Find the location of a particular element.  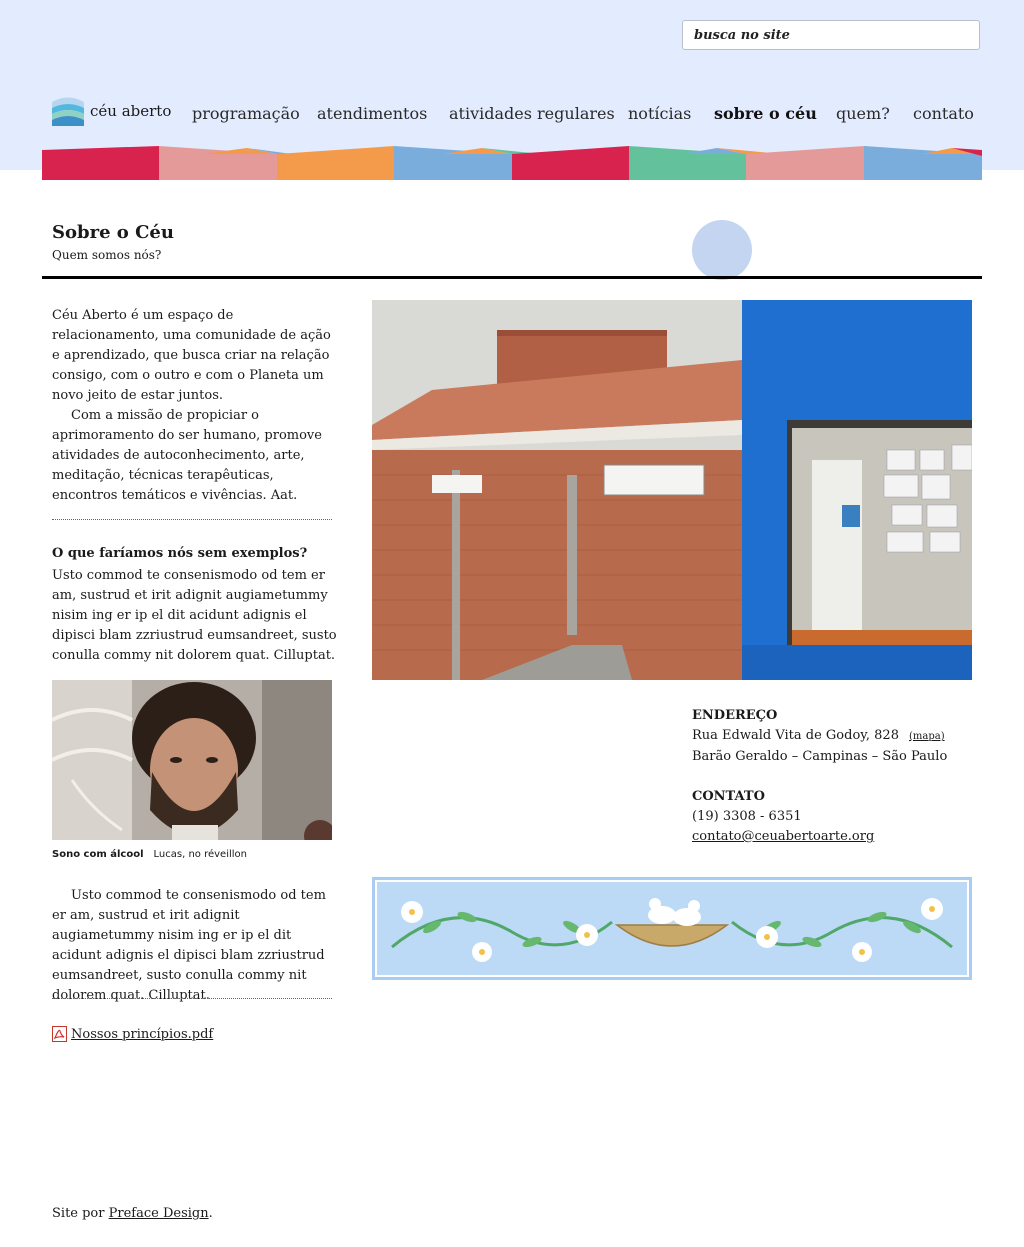

nav-contato: contato is located at coordinates (943, 113).